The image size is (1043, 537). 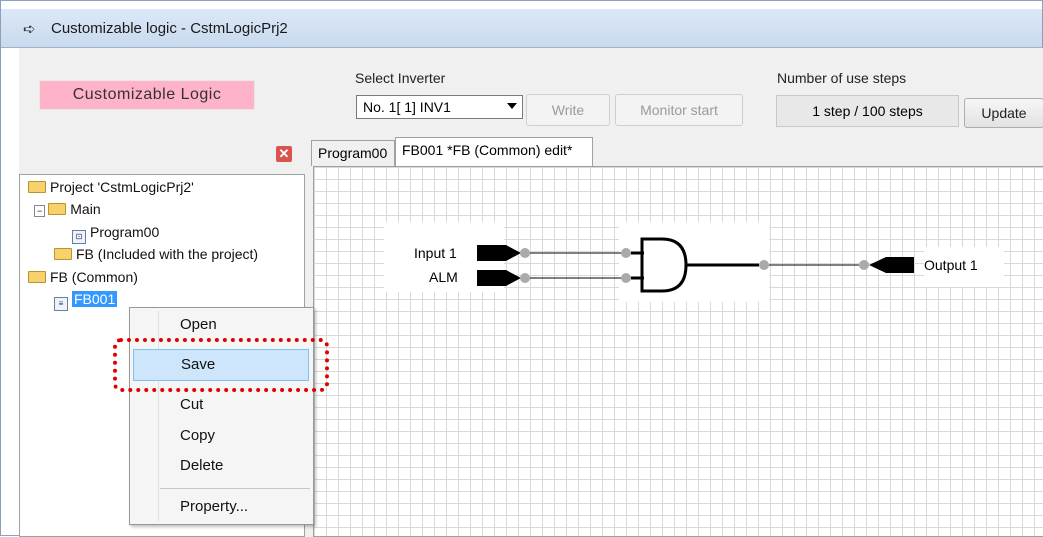 I want to click on steps-value: 1 step / 100 steps, so click(x=867, y=111).